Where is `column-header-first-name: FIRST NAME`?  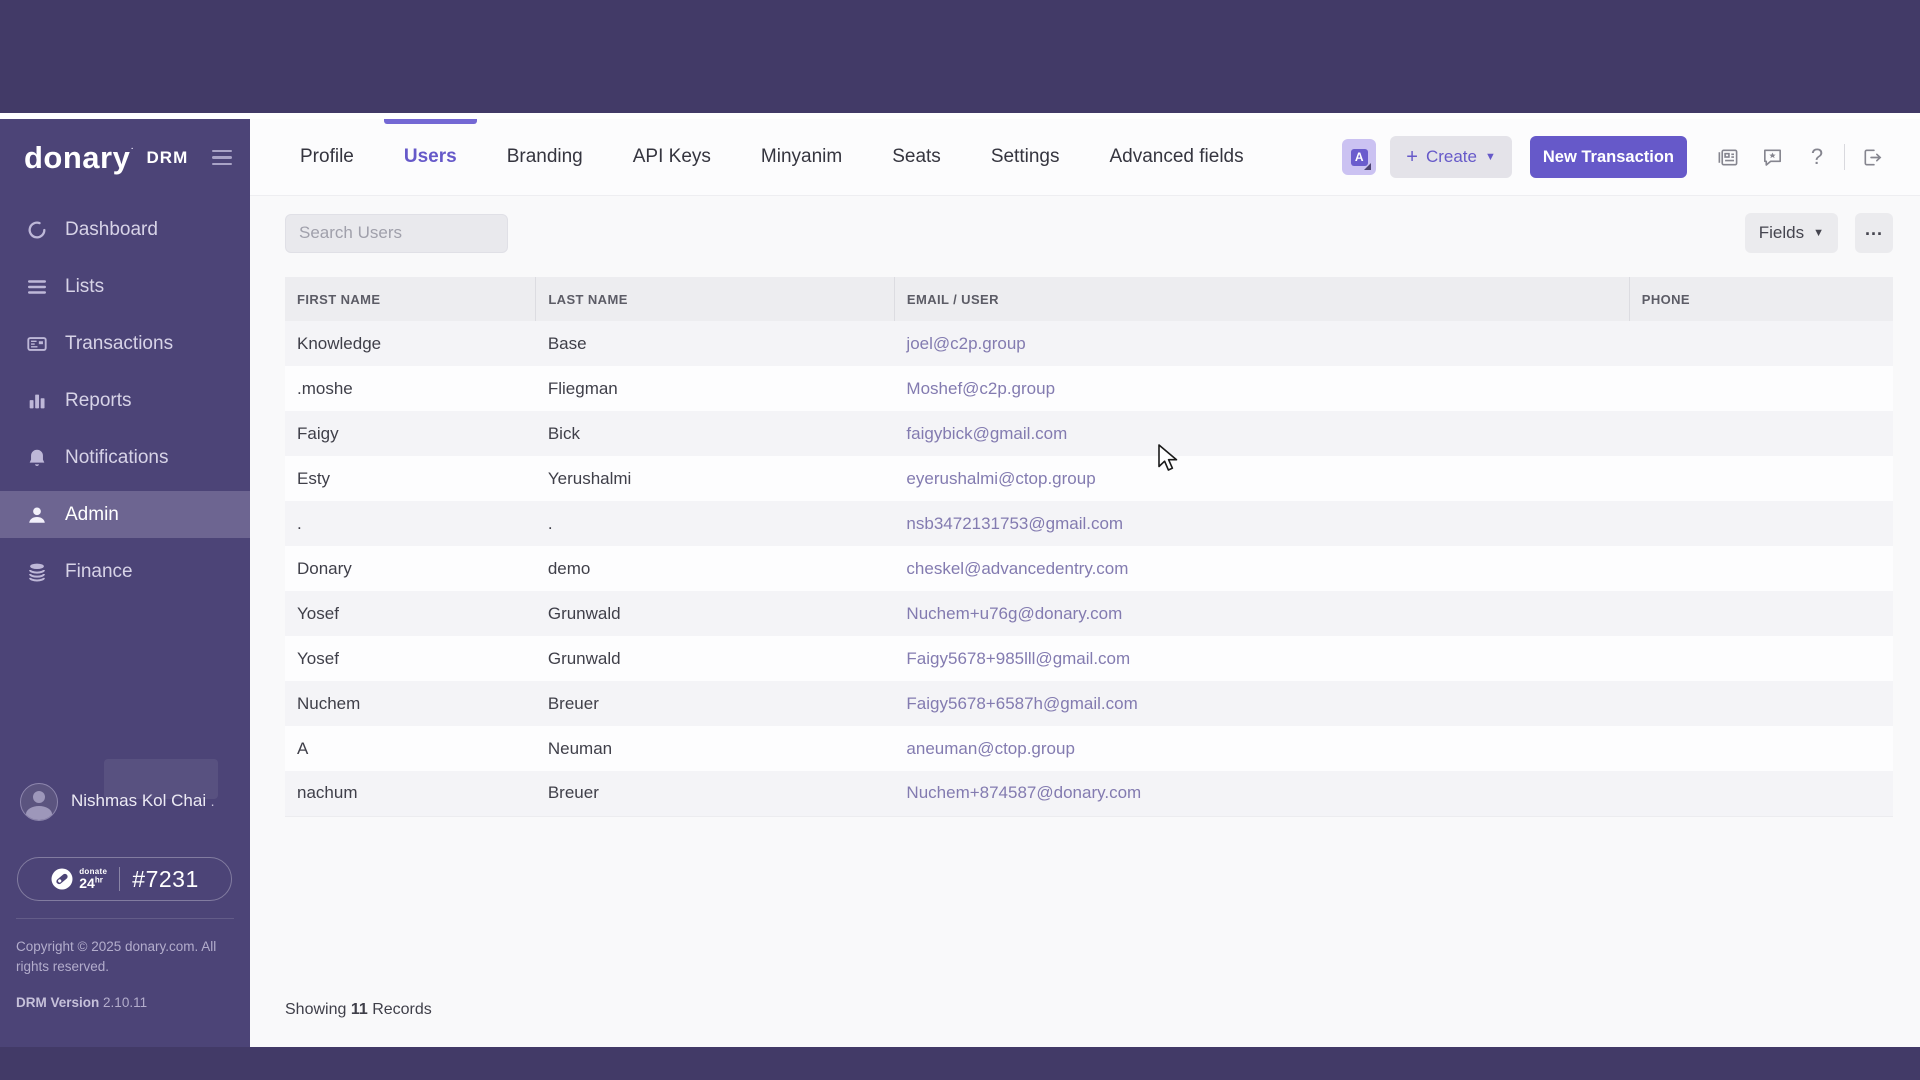
column-header-first-name: FIRST NAME is located at coordinates (410, 299).